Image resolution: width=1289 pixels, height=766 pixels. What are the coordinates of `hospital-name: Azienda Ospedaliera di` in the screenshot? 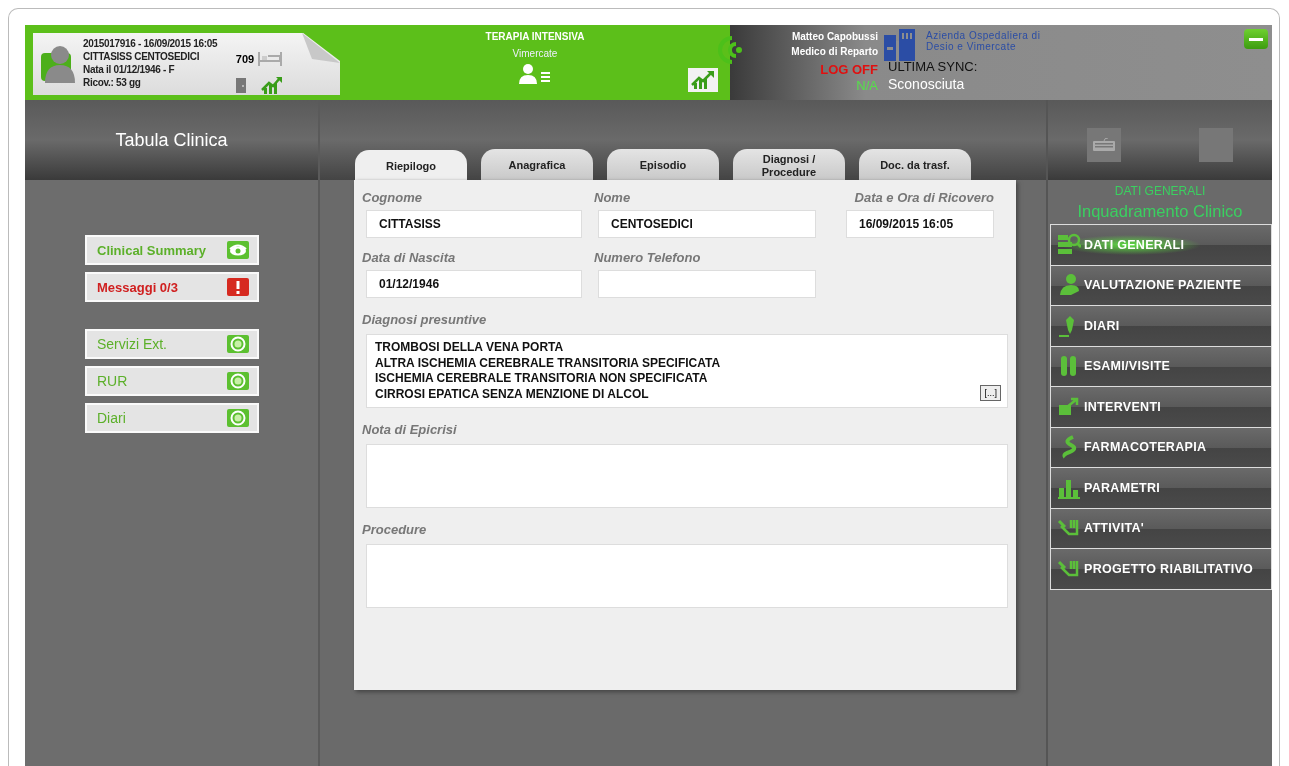 It's located at (983, 35).